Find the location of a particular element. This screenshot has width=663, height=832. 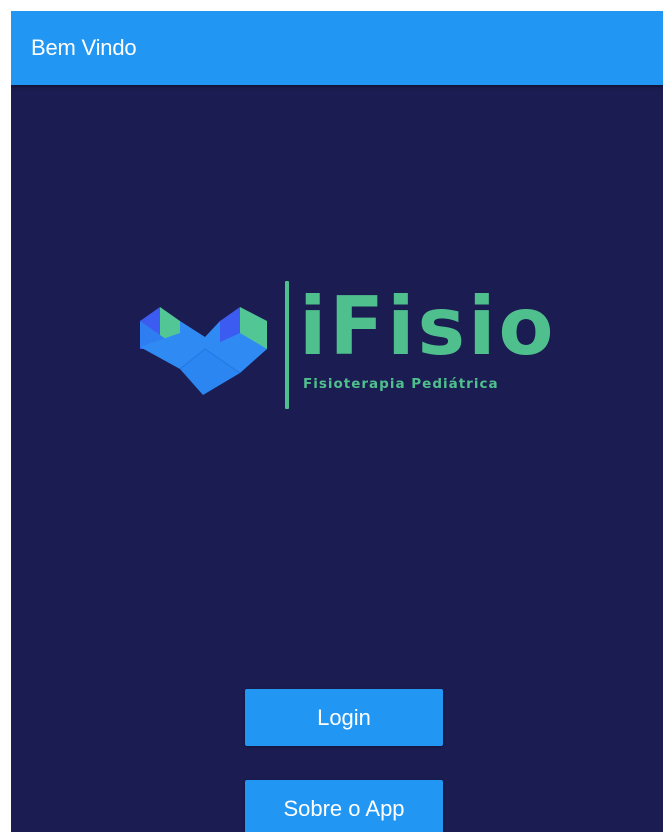

app-bar: Bem Vindo is located at coordinates (337, 48).